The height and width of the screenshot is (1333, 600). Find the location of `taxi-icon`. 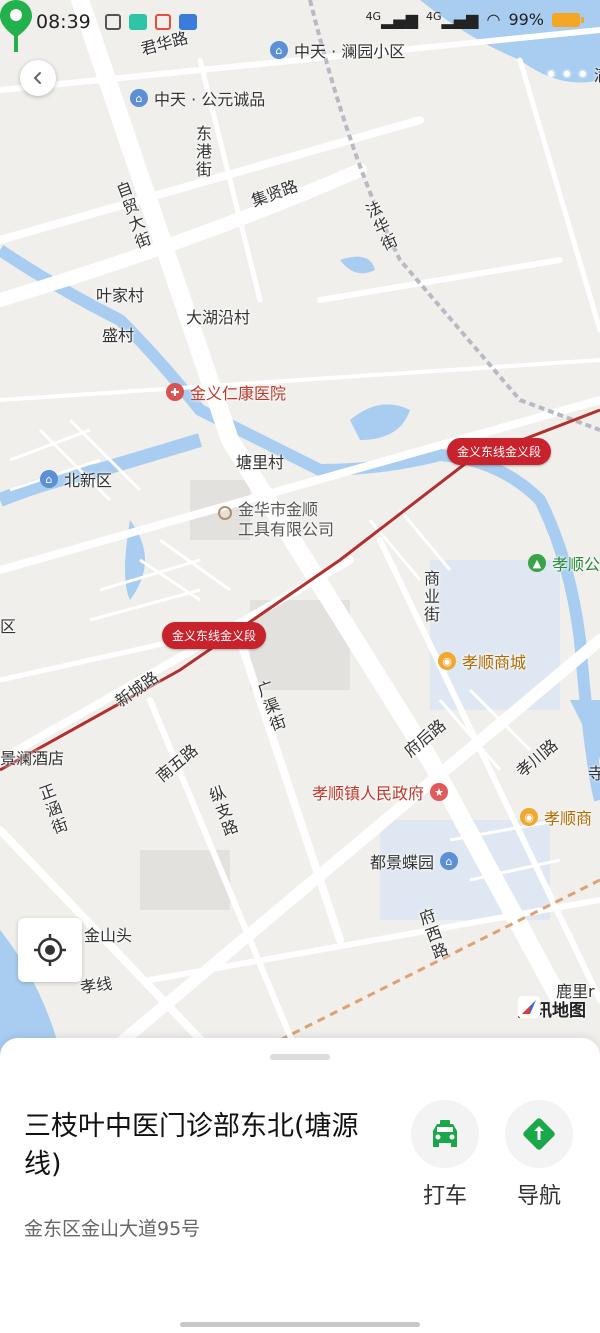

taxi-icon is located at coordinates (445, 1133).